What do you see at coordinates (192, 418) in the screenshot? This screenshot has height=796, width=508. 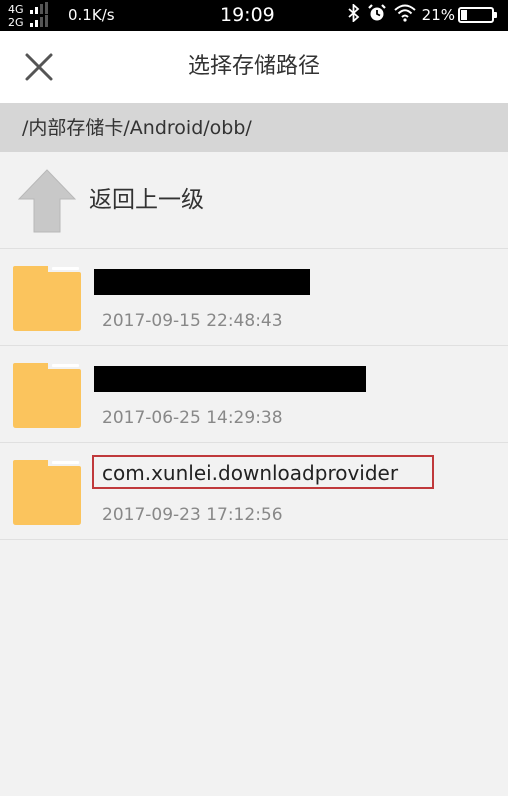 I see `folder-modified-date: 2017-06-25 14:29:38` at bounding box center [192, 418].